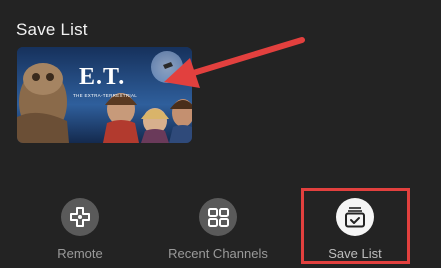 The width and height of the screenshot is (441, 268). Describe the element at coordinates (218, 217) in the screenshot. I see `grid-icon` at that location.